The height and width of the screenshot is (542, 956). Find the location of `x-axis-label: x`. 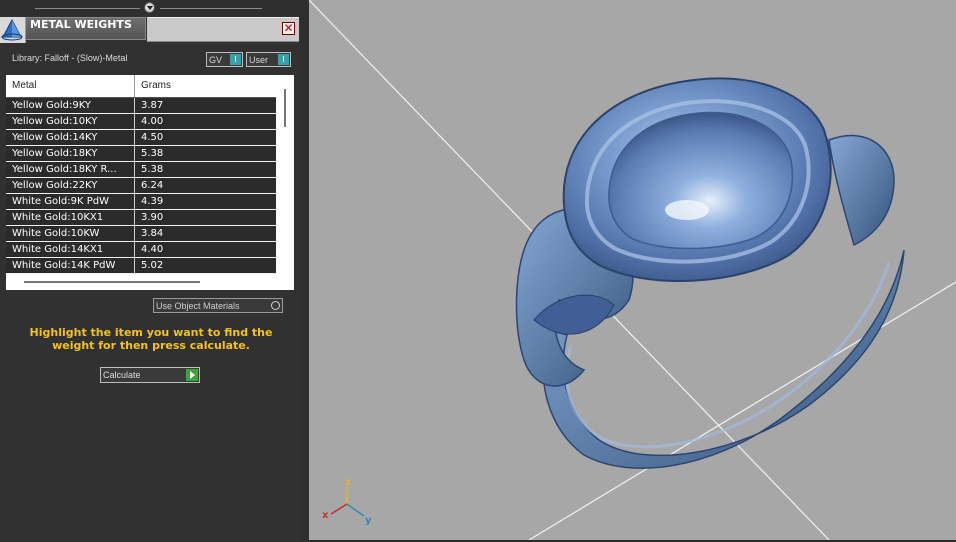

x-axis-label: x is located at coordinates (325, 515).